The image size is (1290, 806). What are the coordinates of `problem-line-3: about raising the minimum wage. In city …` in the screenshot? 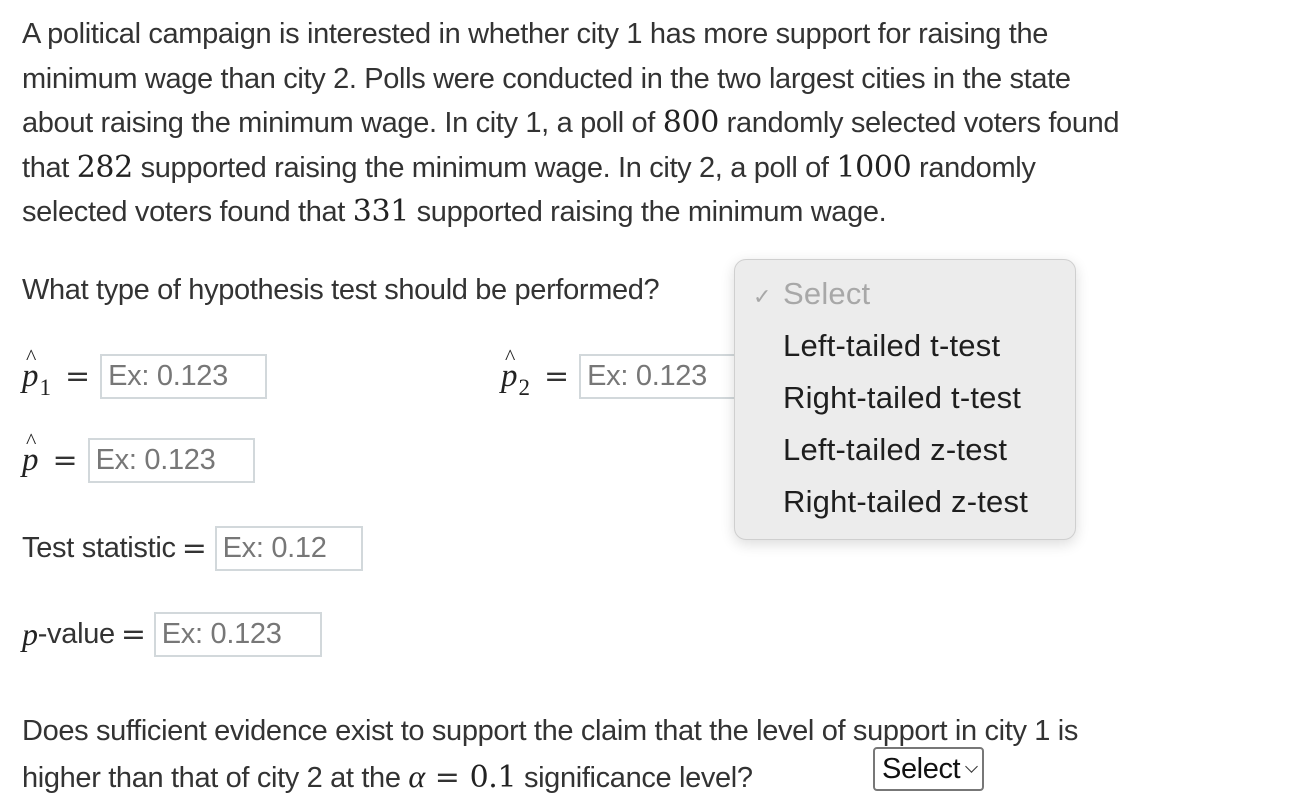 It's located at (647, 123).